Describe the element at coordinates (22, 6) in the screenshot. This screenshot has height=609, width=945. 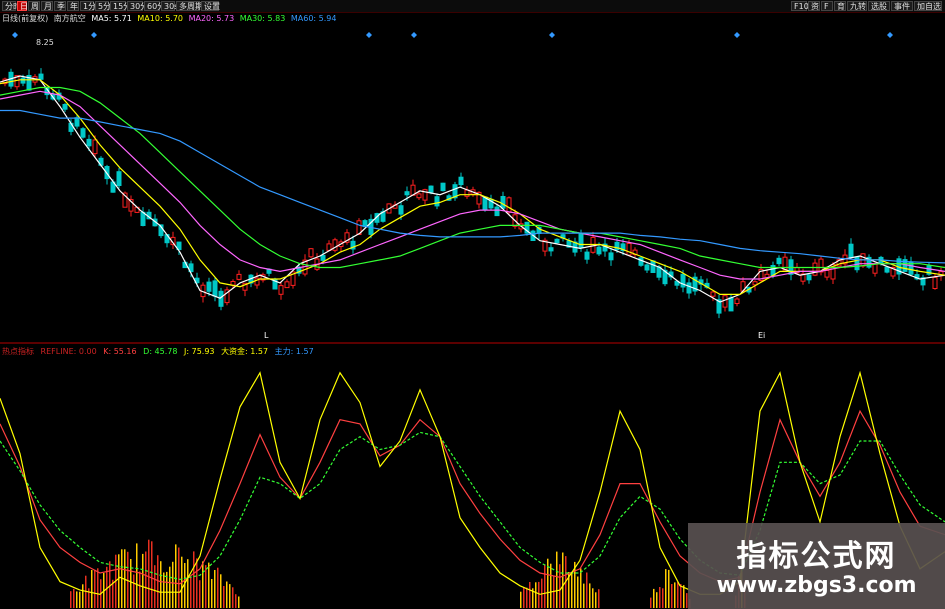
I see `period-button-1: 日` at that location.